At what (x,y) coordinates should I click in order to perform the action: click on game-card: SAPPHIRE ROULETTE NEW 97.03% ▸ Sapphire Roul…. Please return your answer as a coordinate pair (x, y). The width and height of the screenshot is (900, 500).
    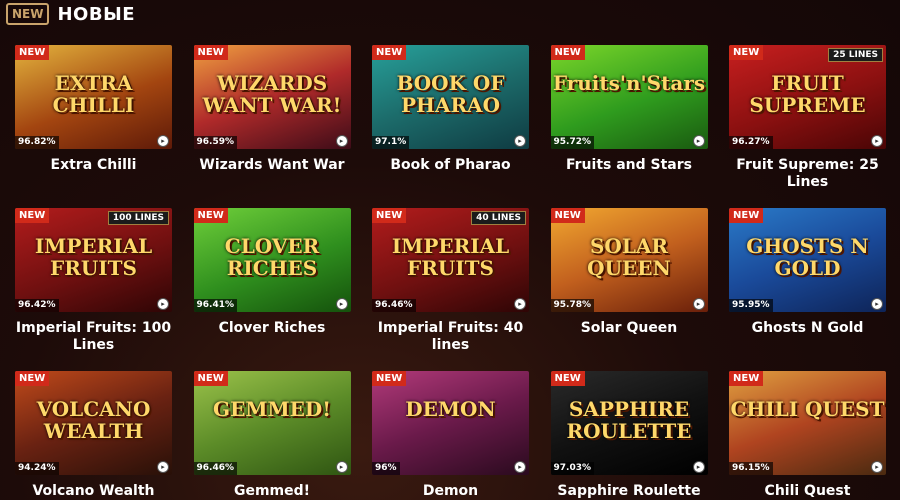
    Looking at the image, I should click on (629, 435).